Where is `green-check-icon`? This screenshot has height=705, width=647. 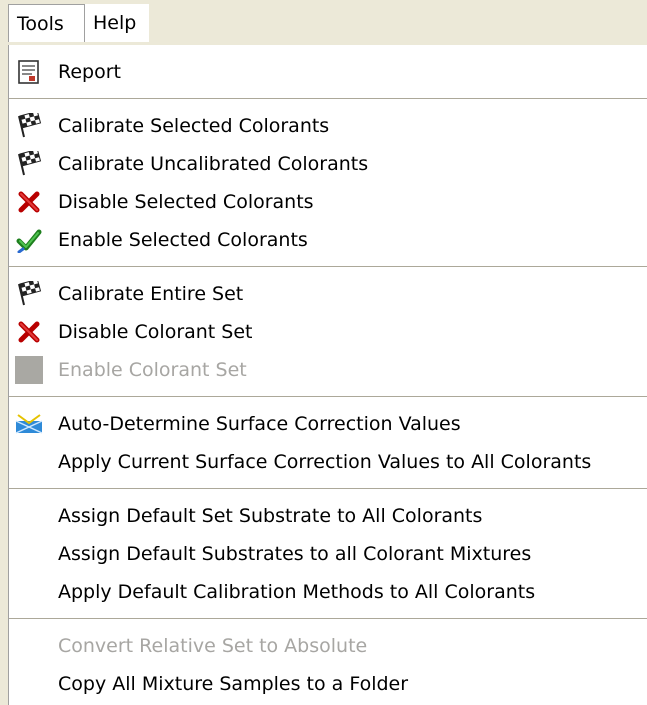
green-check-icon is located at coordinates (29, 240).